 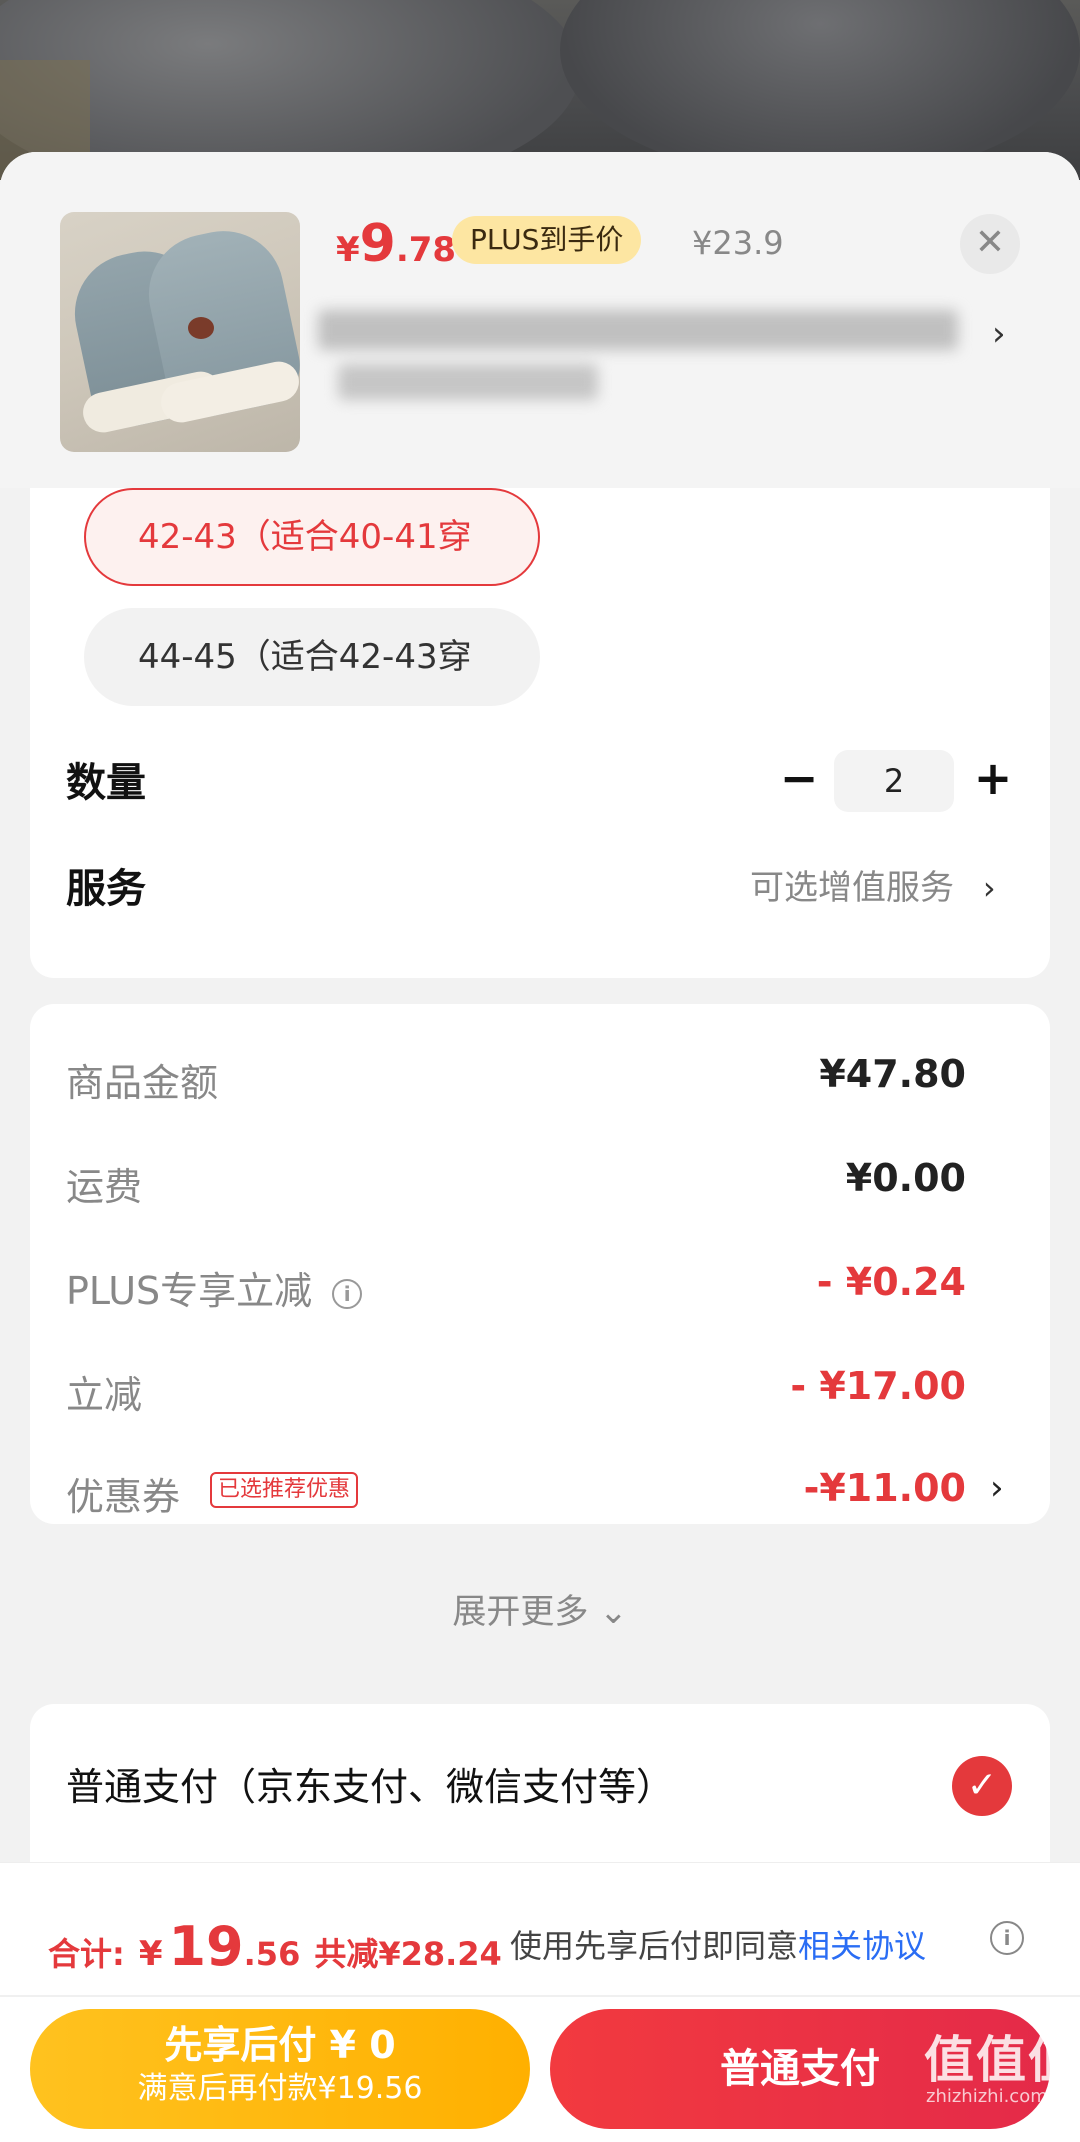 What do you see at coordinates (648, 357) in the screenshot?
I see `product-title-blurred` at bounding box center [648, 357].